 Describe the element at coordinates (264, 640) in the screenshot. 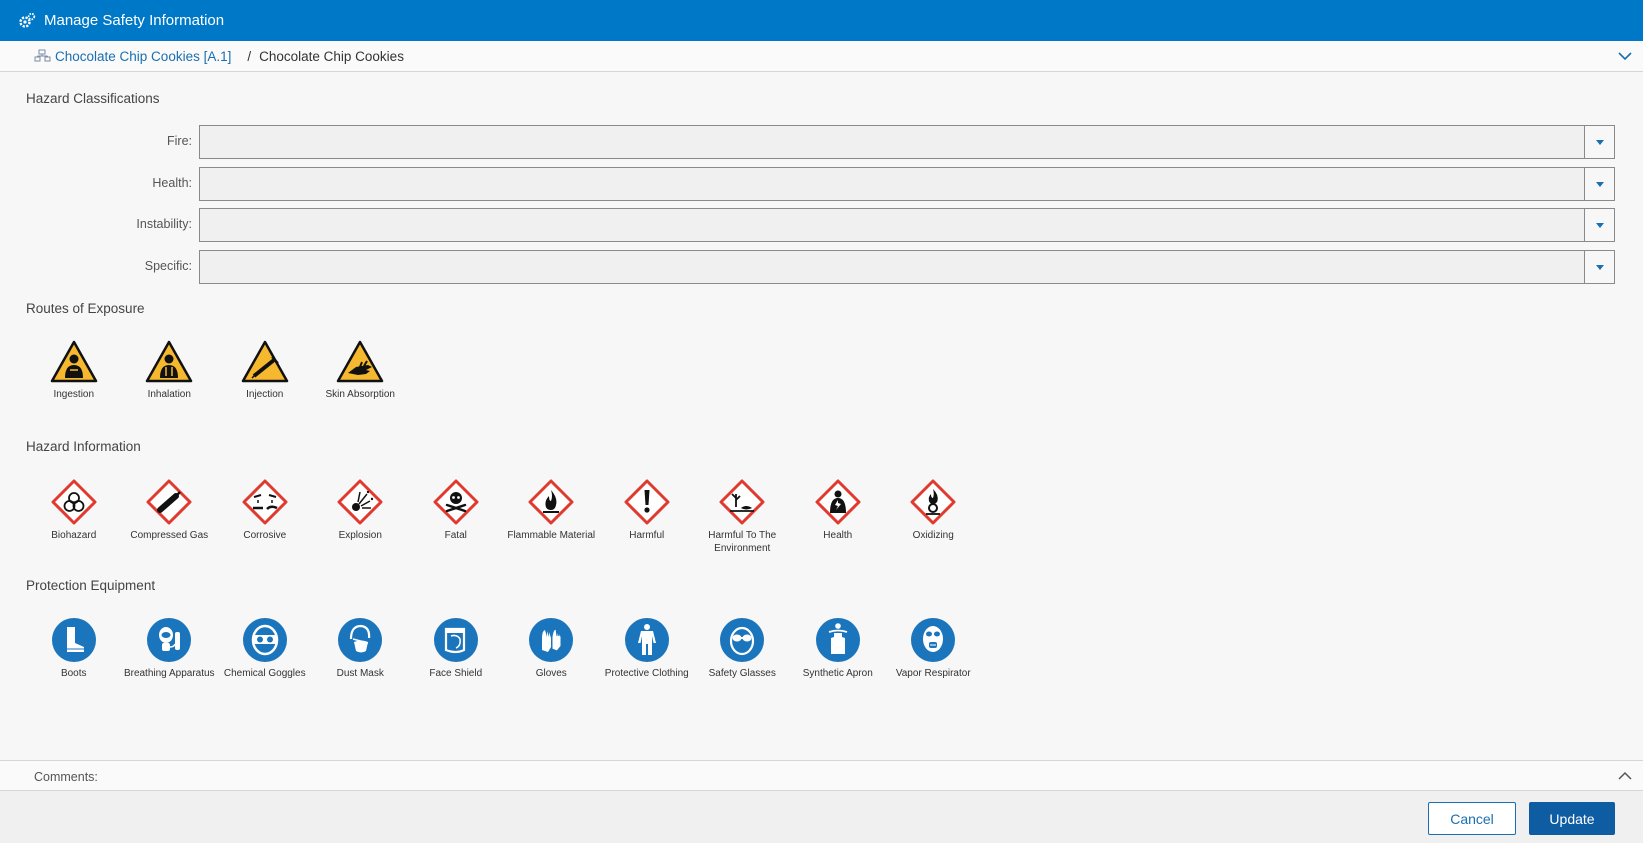

I see `chemical-goggles-icon` at that location.